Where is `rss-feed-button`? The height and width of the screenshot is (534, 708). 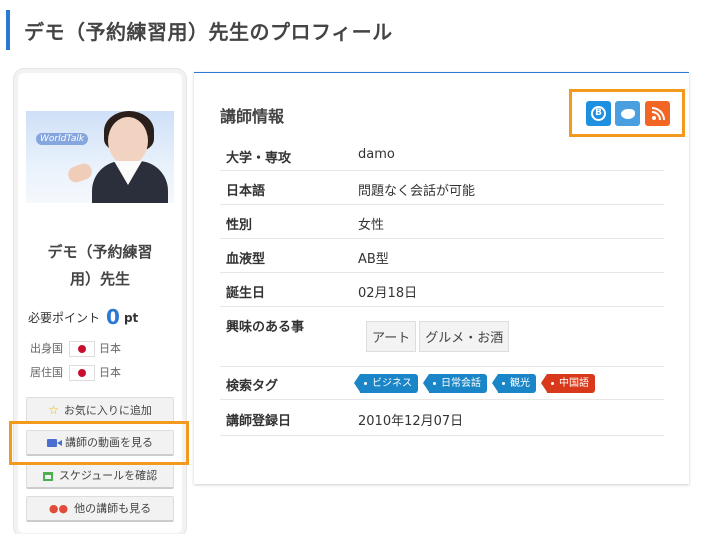
rss-feed-button is located at coordinates (657, 113).